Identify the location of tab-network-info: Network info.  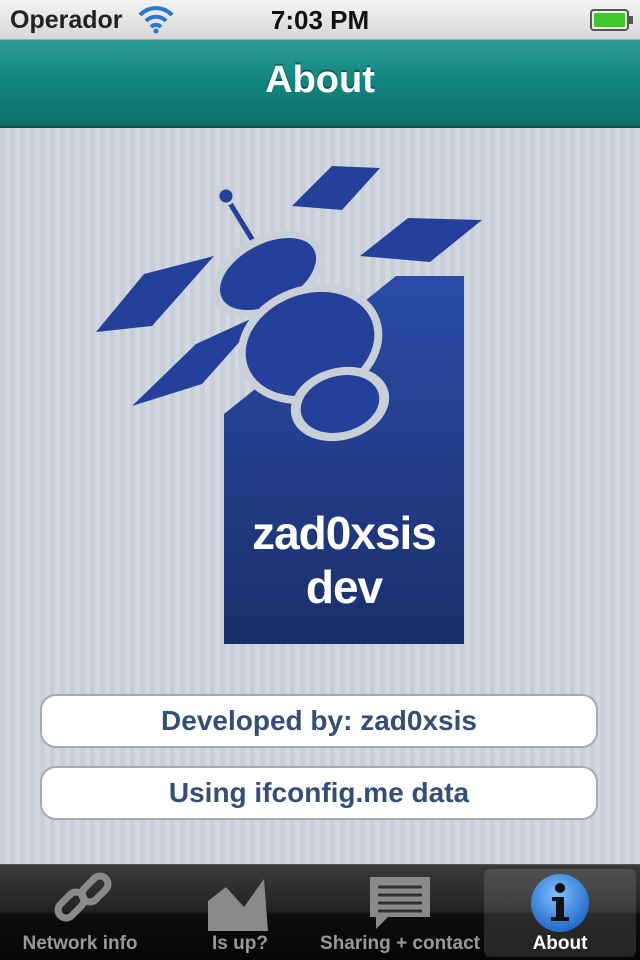
(80, 913).